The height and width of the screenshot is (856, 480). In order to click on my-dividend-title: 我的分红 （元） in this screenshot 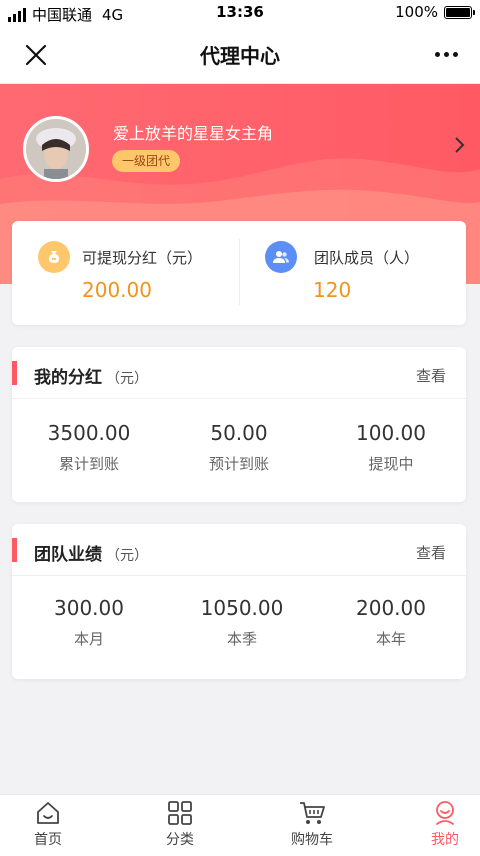, I will do `click(91, 375)`.